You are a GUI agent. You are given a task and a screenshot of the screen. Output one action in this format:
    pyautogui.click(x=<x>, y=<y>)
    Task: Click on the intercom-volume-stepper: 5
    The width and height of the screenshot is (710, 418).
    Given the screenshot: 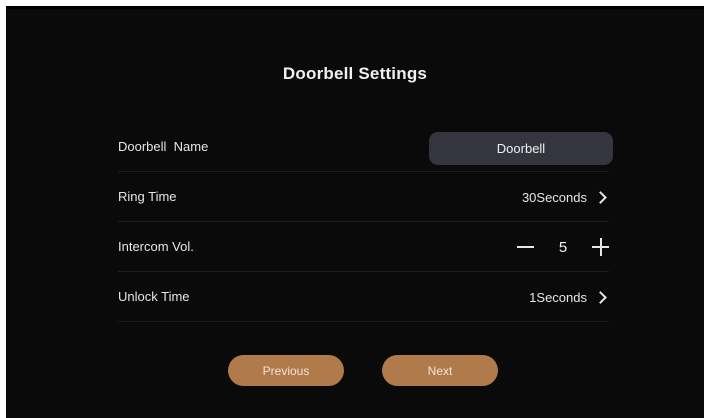 What is the action you would take?
    pyautogui.click(x=563, y=247)
    